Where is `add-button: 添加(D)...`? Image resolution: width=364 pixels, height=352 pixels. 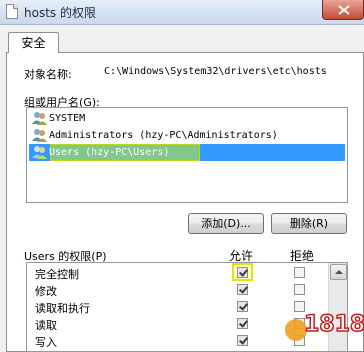 add-button: 添加(D)... is located at coordinates (226, 223).